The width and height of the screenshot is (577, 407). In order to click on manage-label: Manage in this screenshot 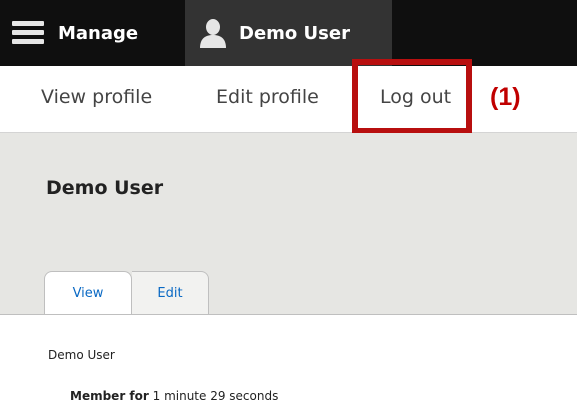, I will do `click(98, 33)`.